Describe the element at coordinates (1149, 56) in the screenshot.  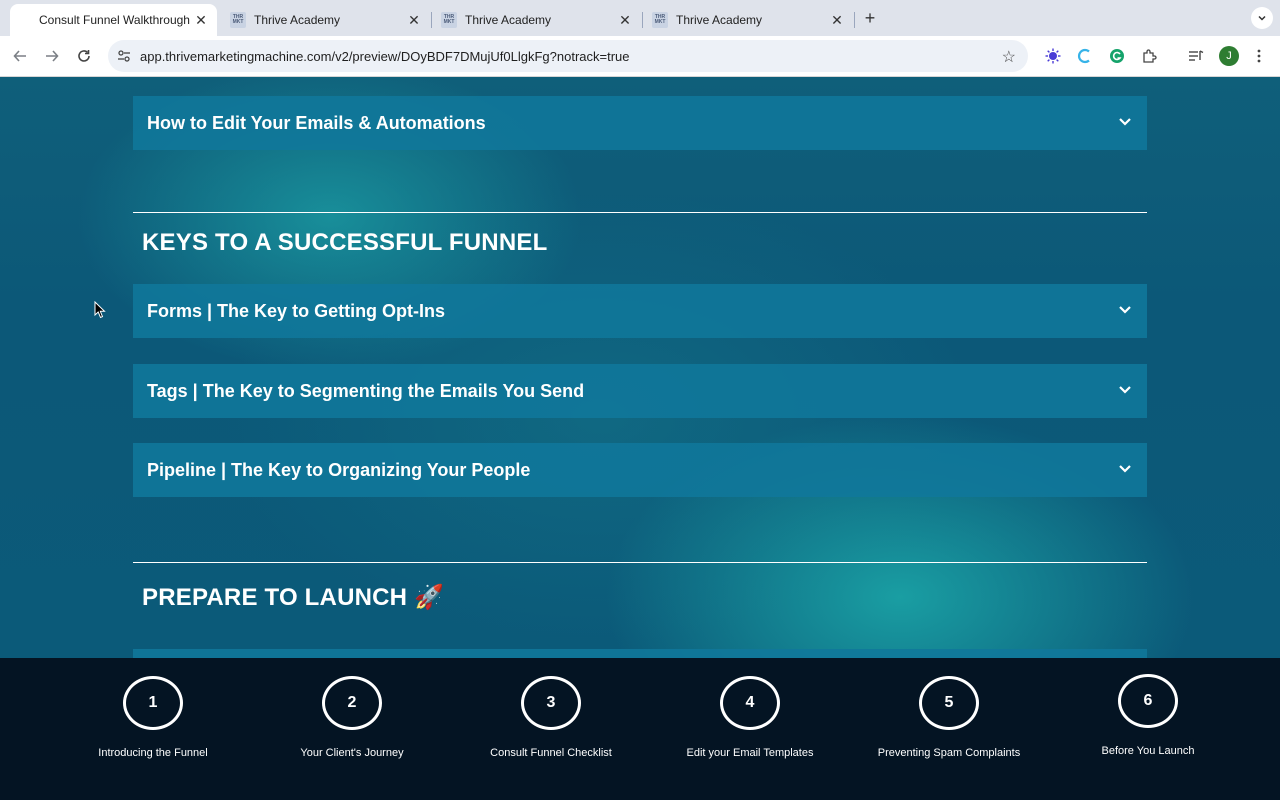
I see `extensions-puzzle-icon` at that location.